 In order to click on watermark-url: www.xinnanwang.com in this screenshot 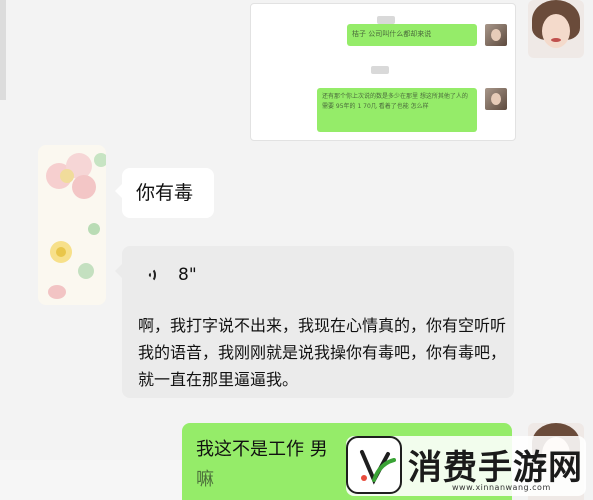, I will do `click(501, 487)`.